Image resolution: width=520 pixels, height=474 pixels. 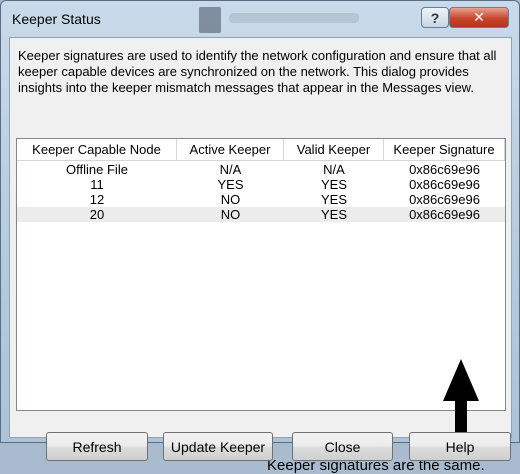 What do you see at coordinates (294, 18) in the screenshot?
I see `background-window-title` at bounding box center [294, 18].